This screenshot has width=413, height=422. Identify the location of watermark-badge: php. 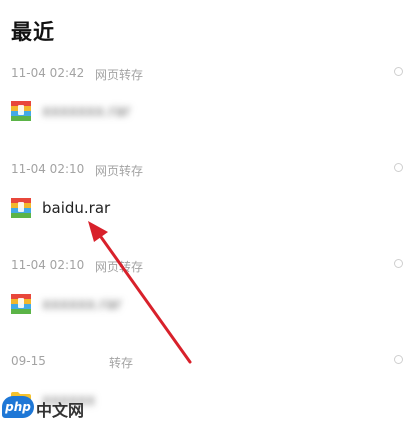
(18, 407).